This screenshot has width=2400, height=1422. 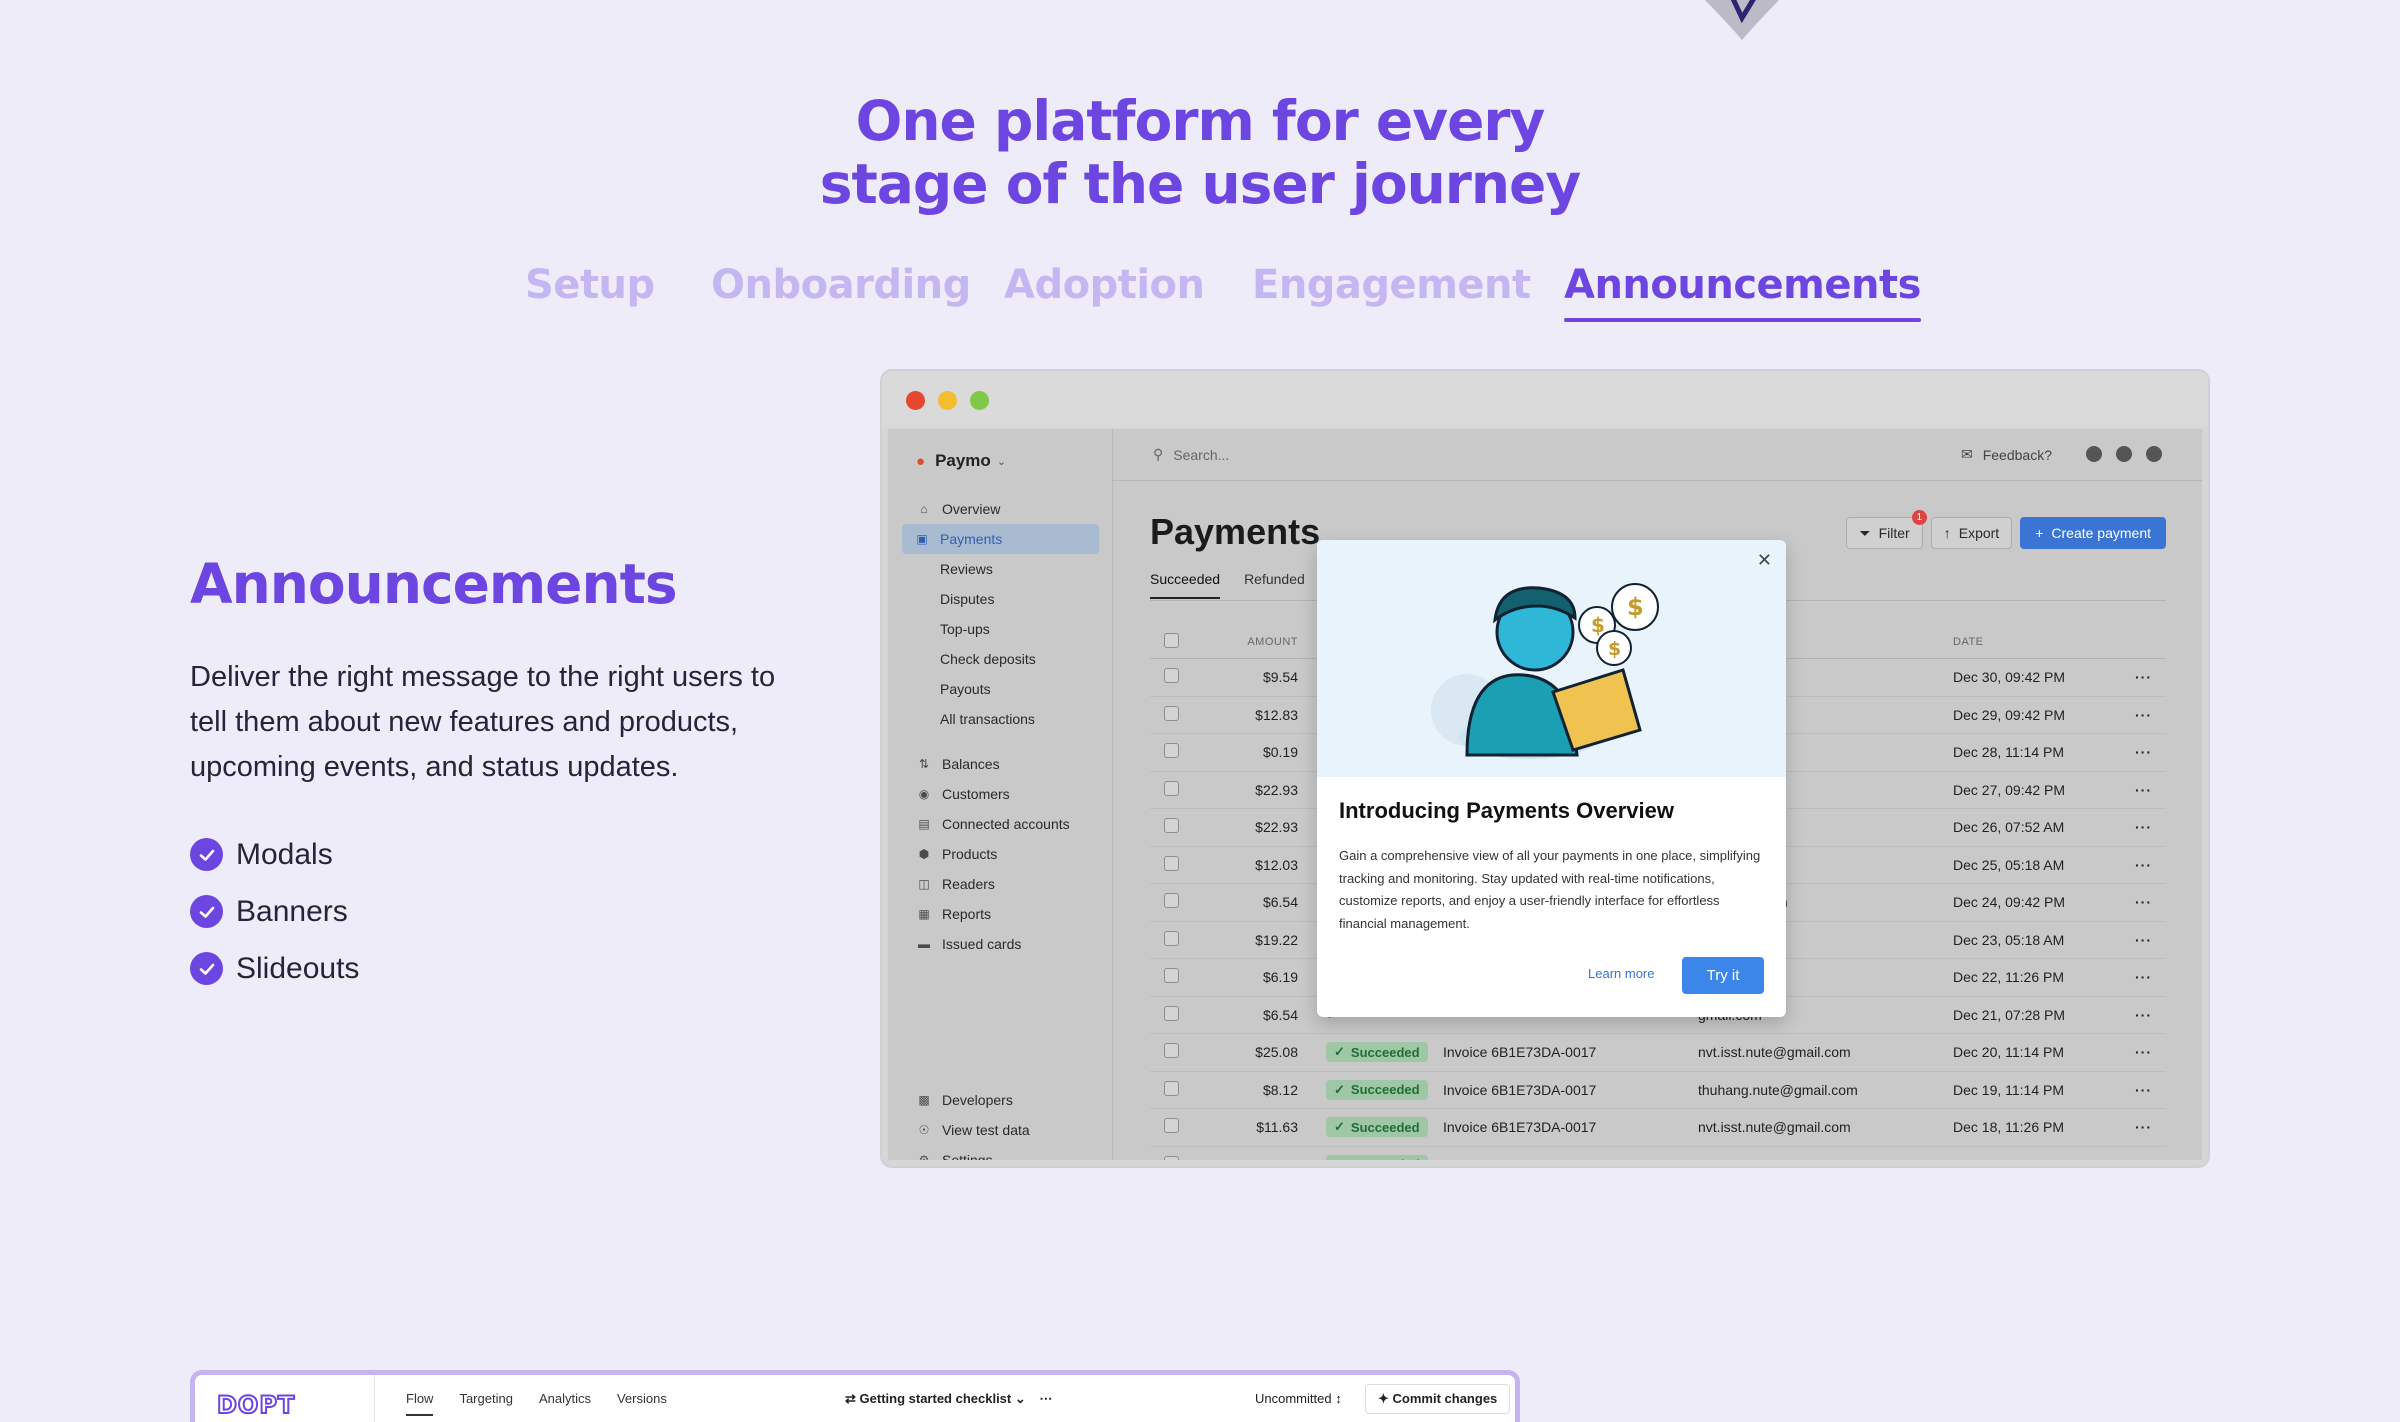 I want to click on sidebar-item-customers: ◉ Customers, so click(x=1000, y=794).